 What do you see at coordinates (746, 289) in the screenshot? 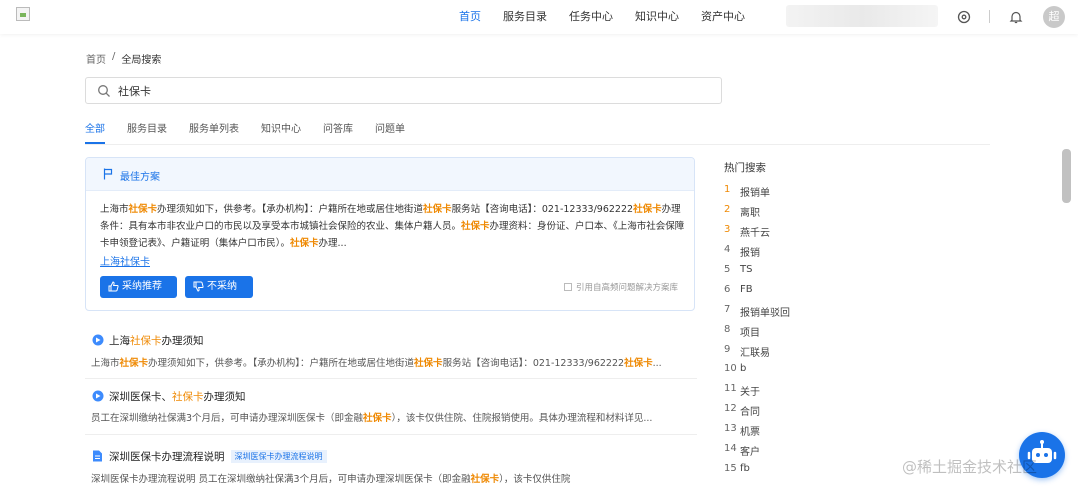
I see `hot-search-label: FB` at bounding box center [746, 289].